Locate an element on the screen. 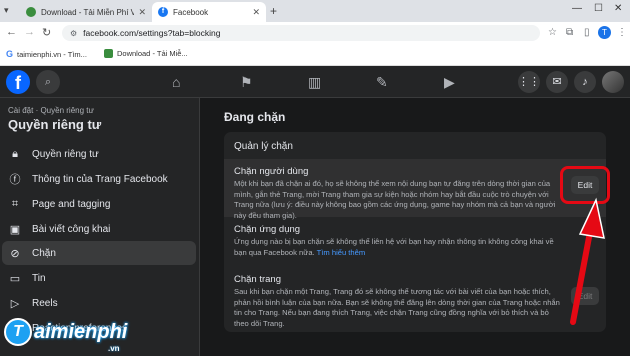 Image resolution: width=630 pixels, height=356 pixels. watermark-logo: T is located at coordinates (18, 332).